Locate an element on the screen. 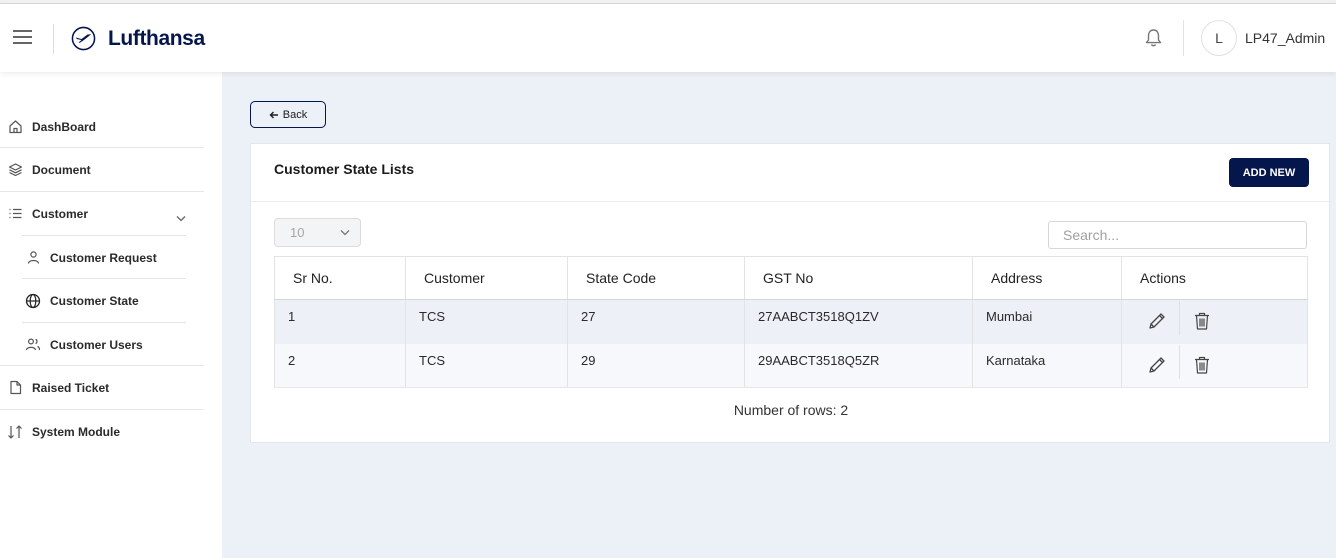 The image size is (1336, 558). sidebar-item-raised-ticket: Raised Ticket is located at coordinates (58, 387).